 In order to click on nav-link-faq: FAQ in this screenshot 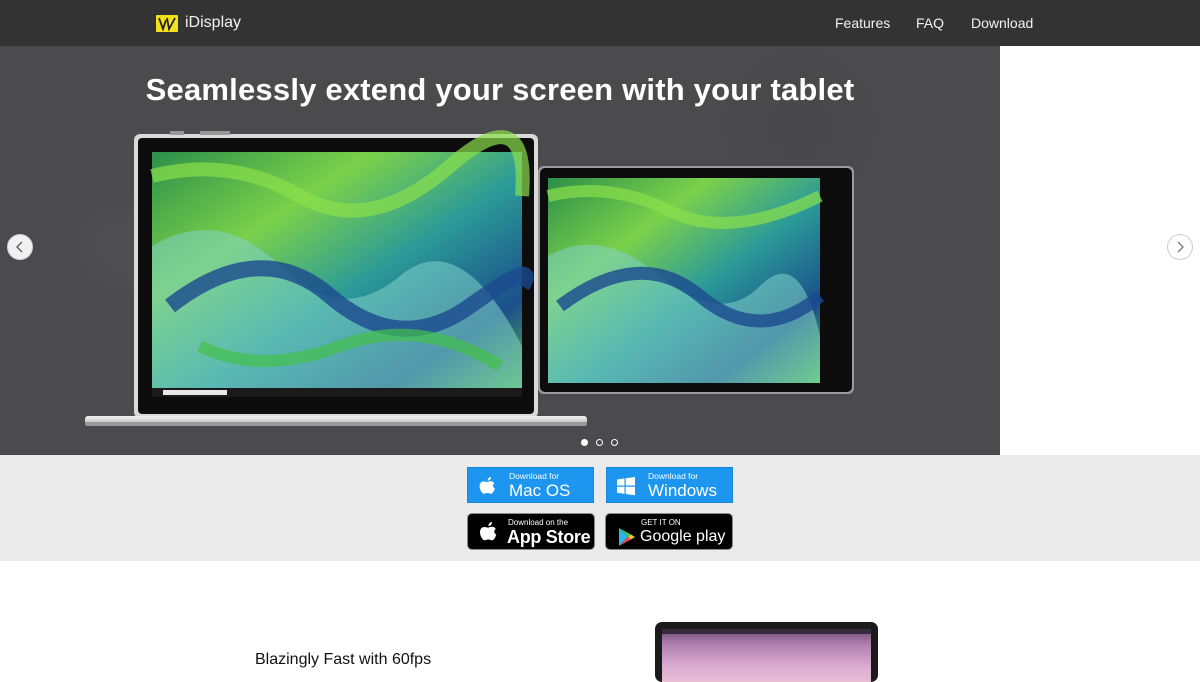, I will do `click(930, 23)`.